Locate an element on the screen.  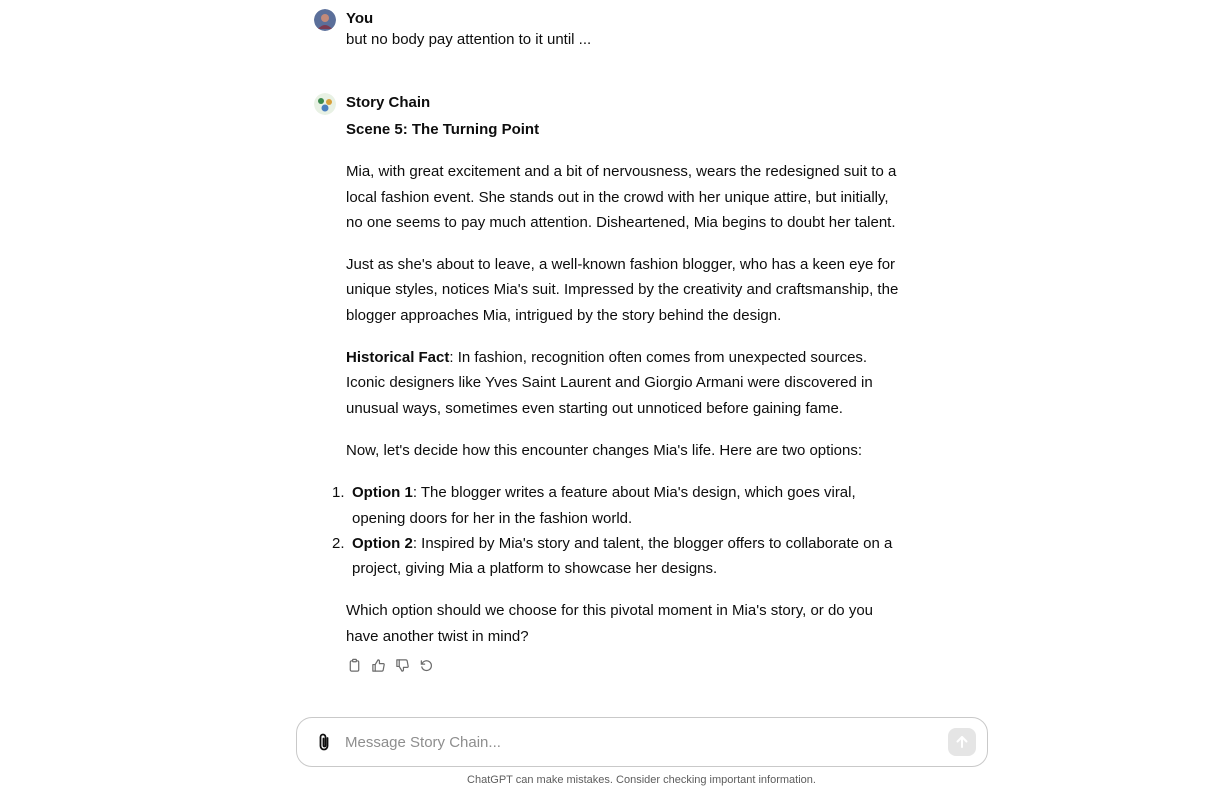
assistant-author-name: Story Chain is located at coordinates (388, 102).